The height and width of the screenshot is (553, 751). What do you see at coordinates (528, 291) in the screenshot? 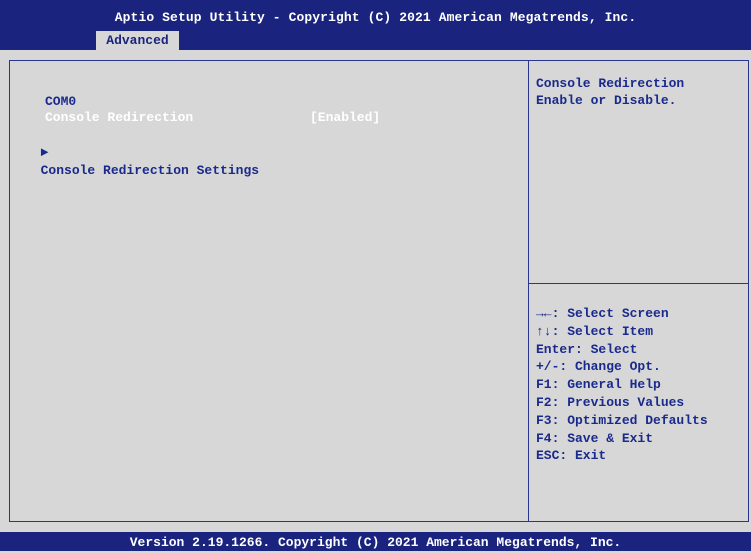
I see `panel-divider-vertical` at bounding box center [528, 291].